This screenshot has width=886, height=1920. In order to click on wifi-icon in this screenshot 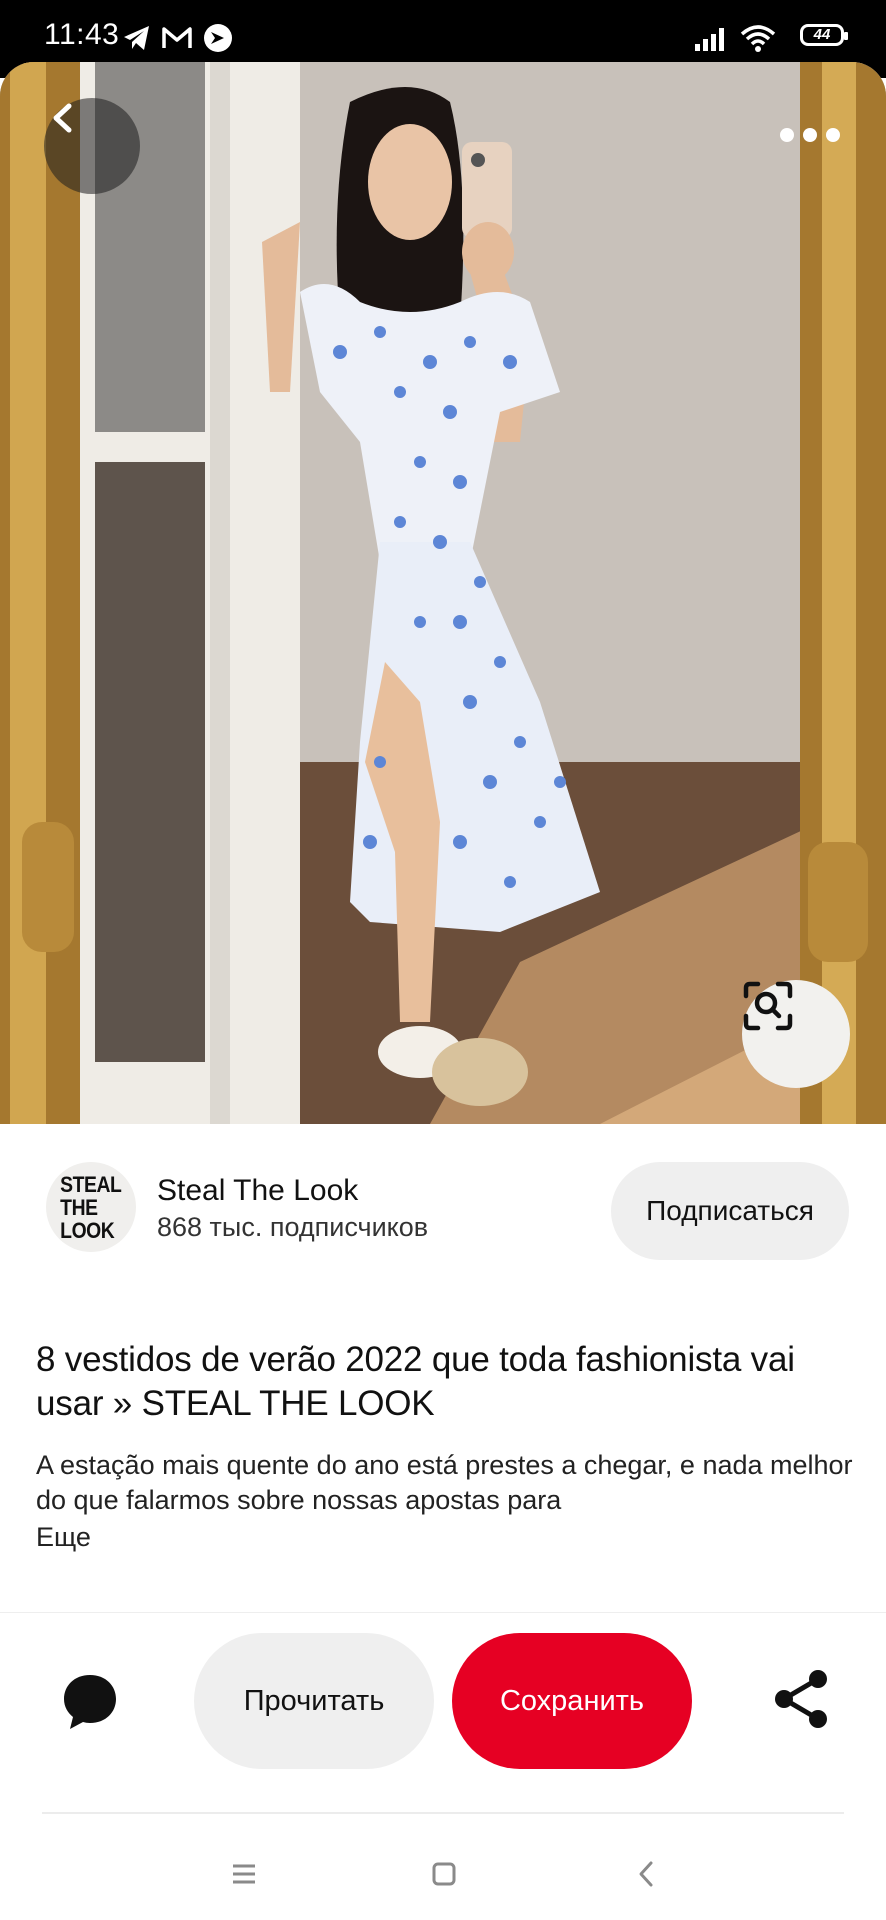, I will do `click(758, 38)`.